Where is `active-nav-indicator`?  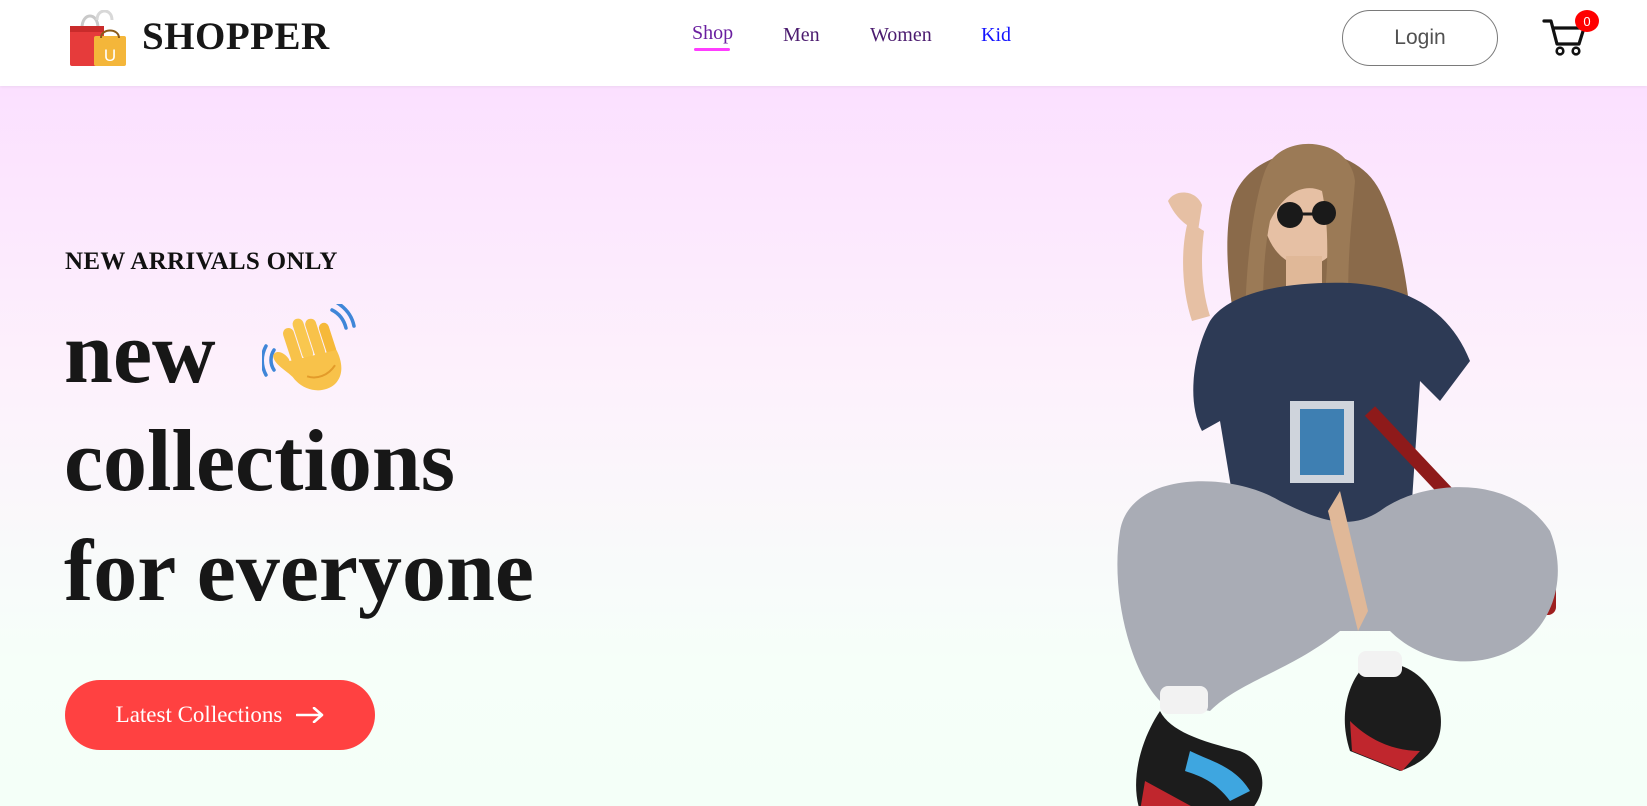
active-nav-indicator is located at coordinates (712, 49).